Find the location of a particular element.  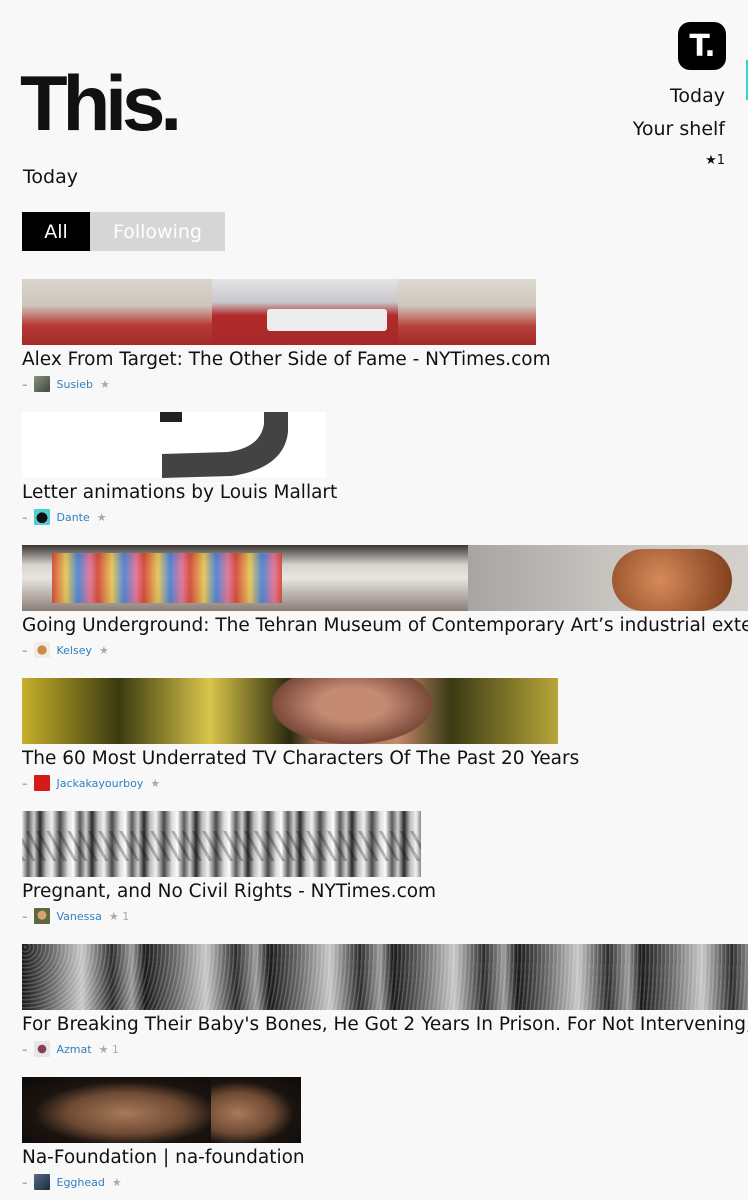

feed-tabs: All Following is located at coordinates (123, 231).